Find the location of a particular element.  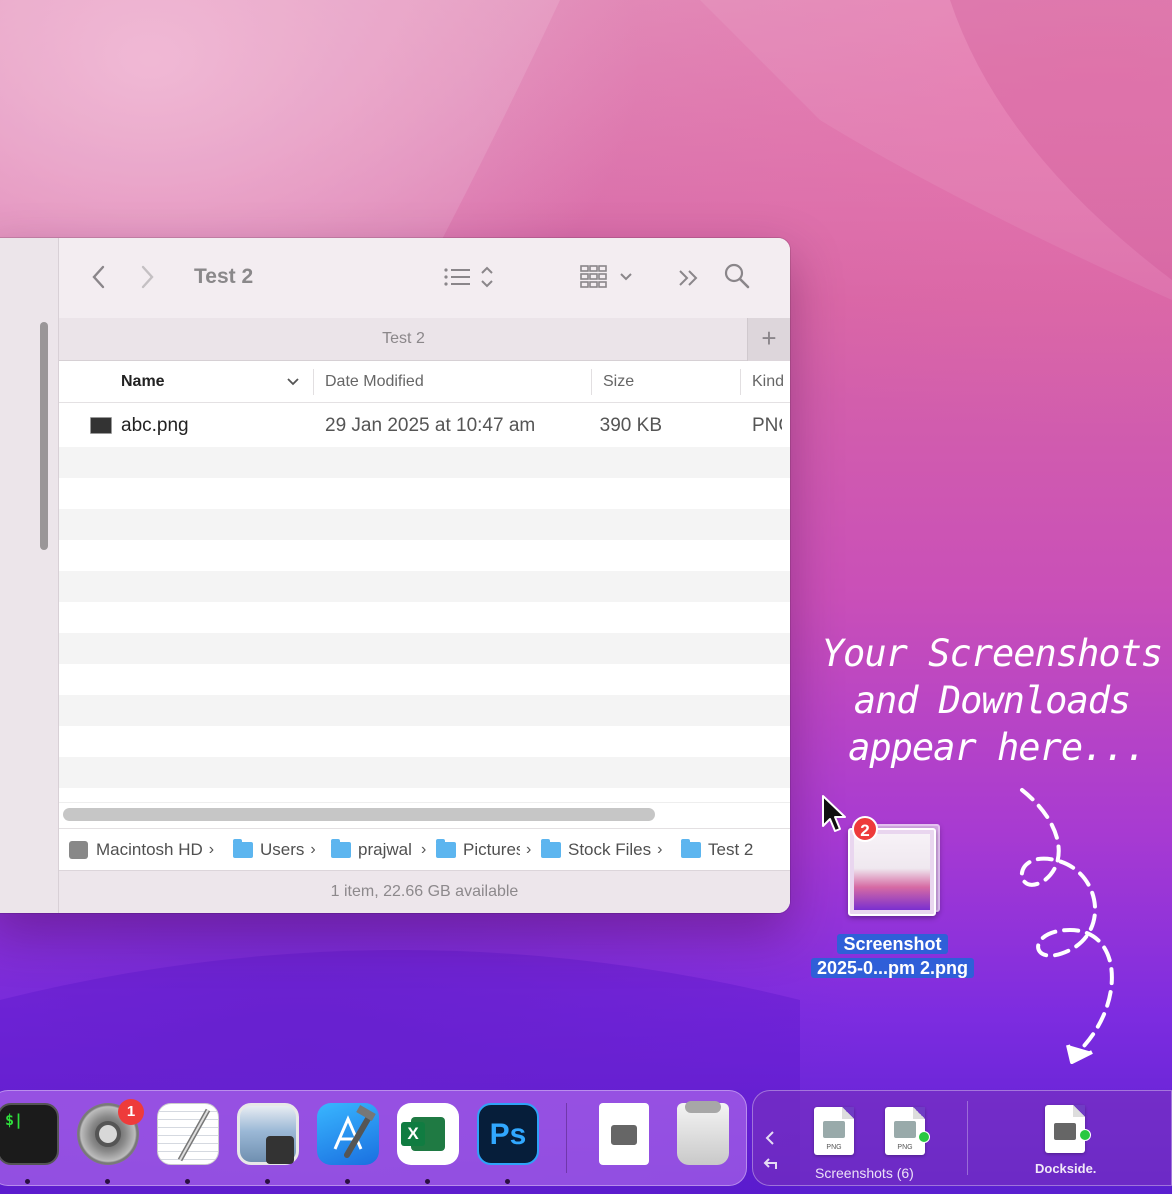

dock-app-textedit is located at coordinates (188, 1134).